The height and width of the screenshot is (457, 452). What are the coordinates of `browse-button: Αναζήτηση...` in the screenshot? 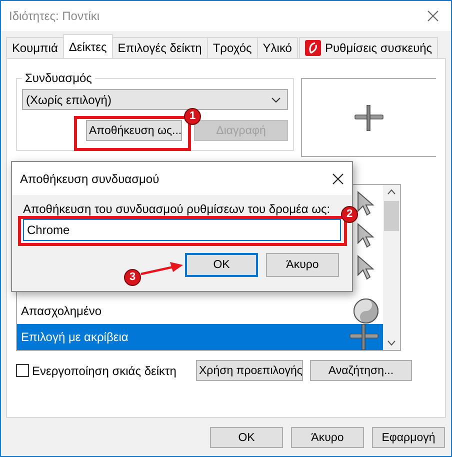 It's located at (361, 370).